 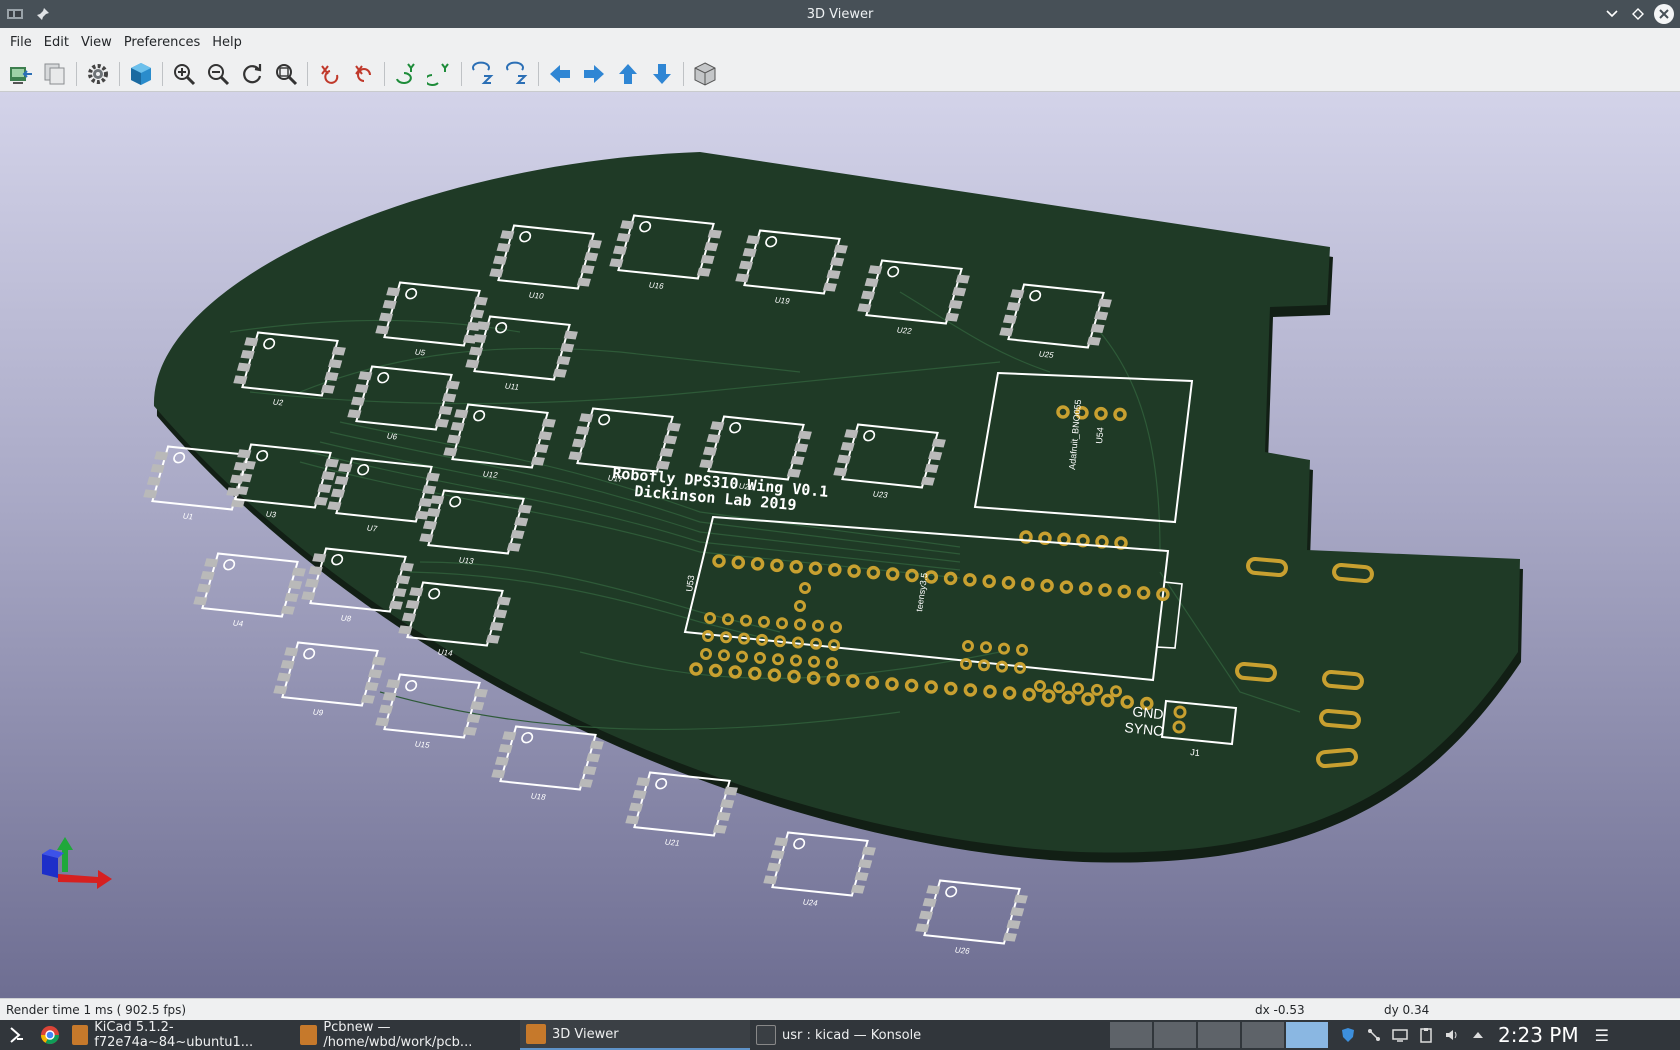 What do you see at coordinates (218, 74) in the screenshot?
I see `zoom-out-button` at bounding box center [218, 74].